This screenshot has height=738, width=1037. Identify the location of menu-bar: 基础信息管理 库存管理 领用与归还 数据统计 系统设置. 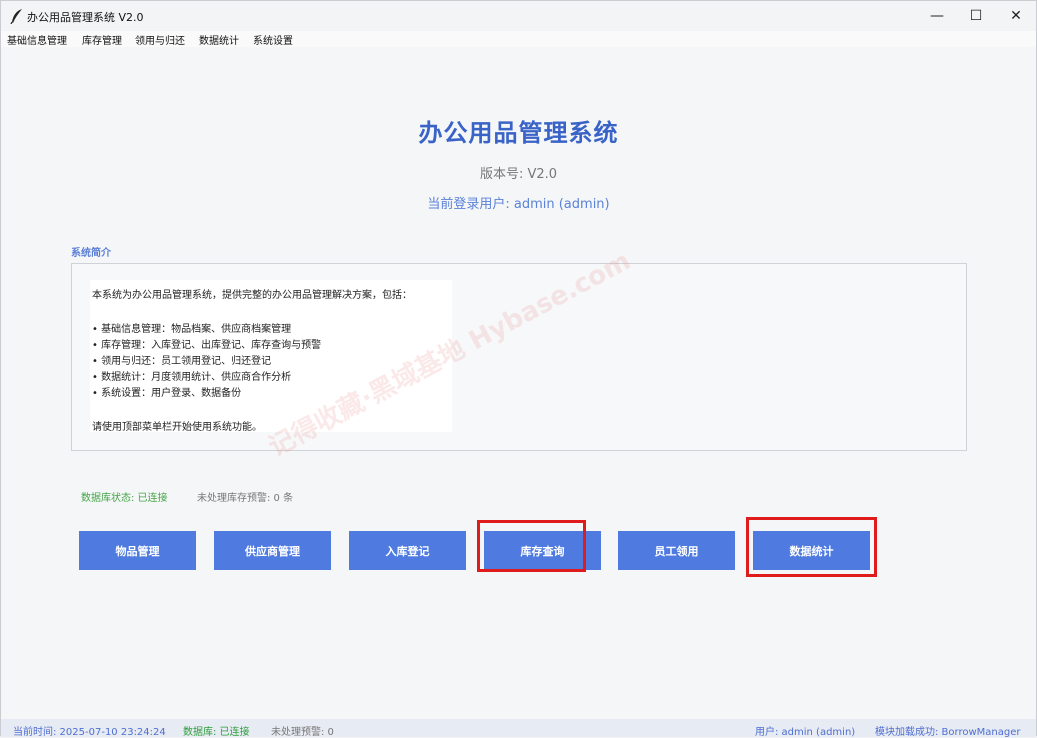
(518, 39).